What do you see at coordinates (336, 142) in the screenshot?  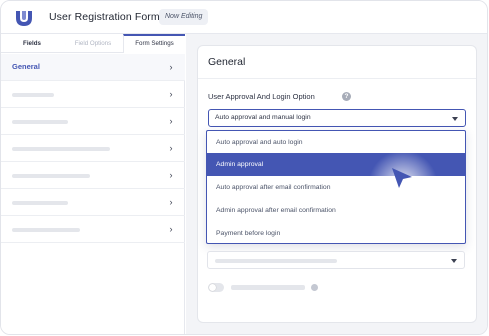 I see `dropdown-option: Auto approval and auto login` at bounding box center [336, 142].